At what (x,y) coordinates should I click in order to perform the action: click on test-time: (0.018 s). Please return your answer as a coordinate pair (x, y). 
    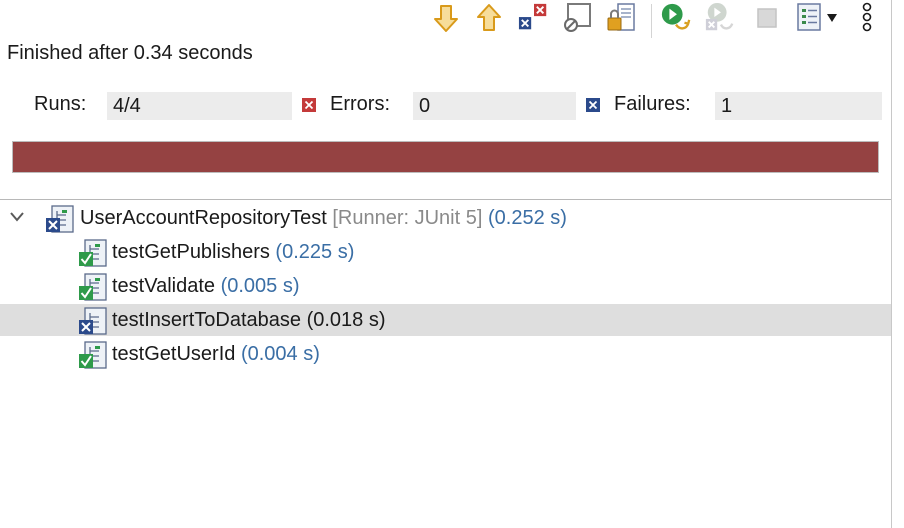
    Looking at the image, I should click on (346, 320).